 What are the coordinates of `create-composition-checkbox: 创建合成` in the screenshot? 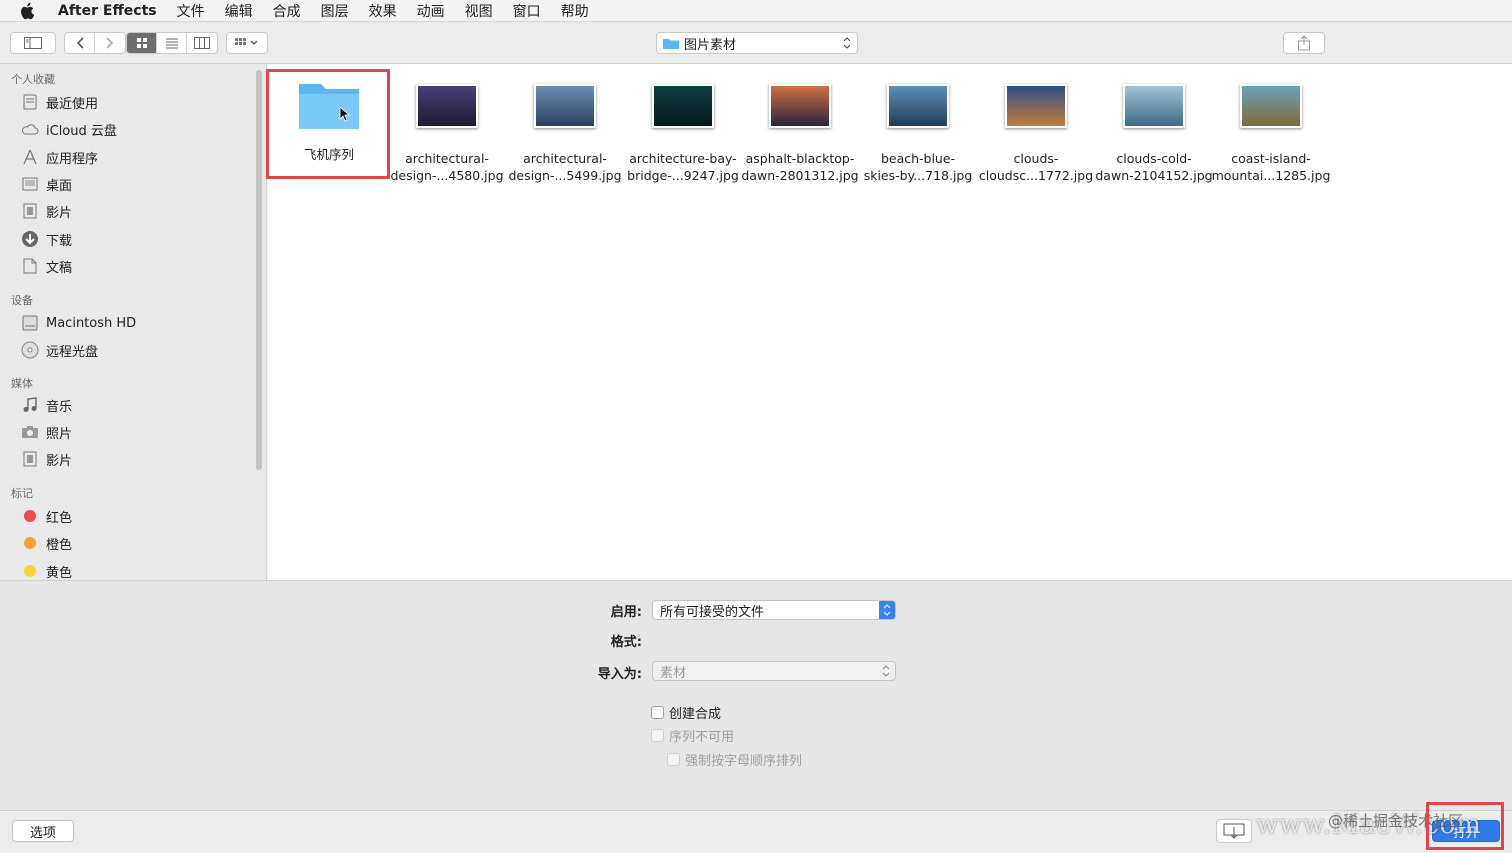 It's located at (686, 712).